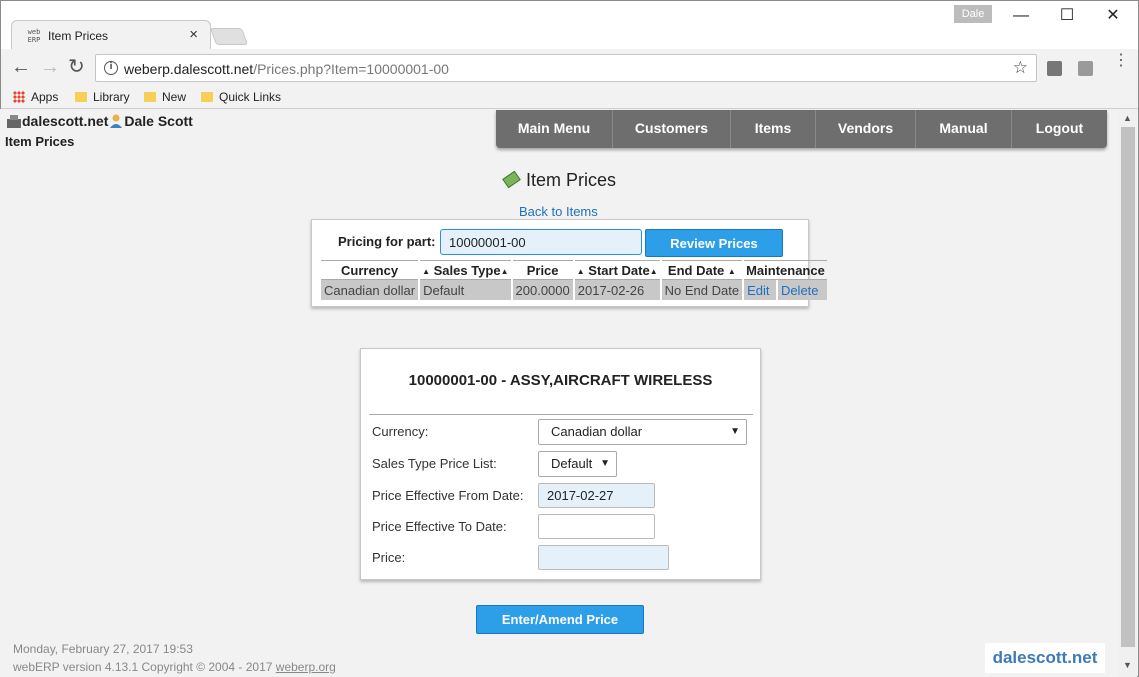 The width and height of the screenshot is (1139, 677). Describe the element at coordinates (571, 180) in the screenshot. I see `page-heading-text: Item Prices` at that location.